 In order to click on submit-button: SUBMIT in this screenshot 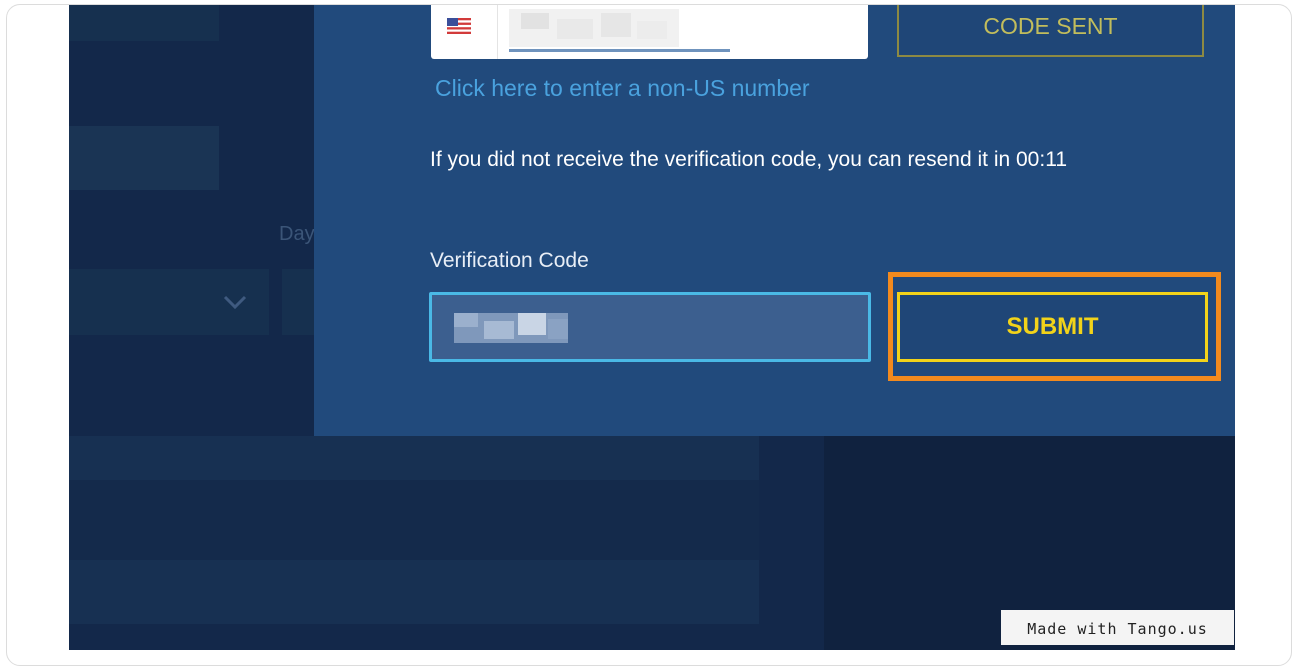, I will do `click(1052, 327)`.